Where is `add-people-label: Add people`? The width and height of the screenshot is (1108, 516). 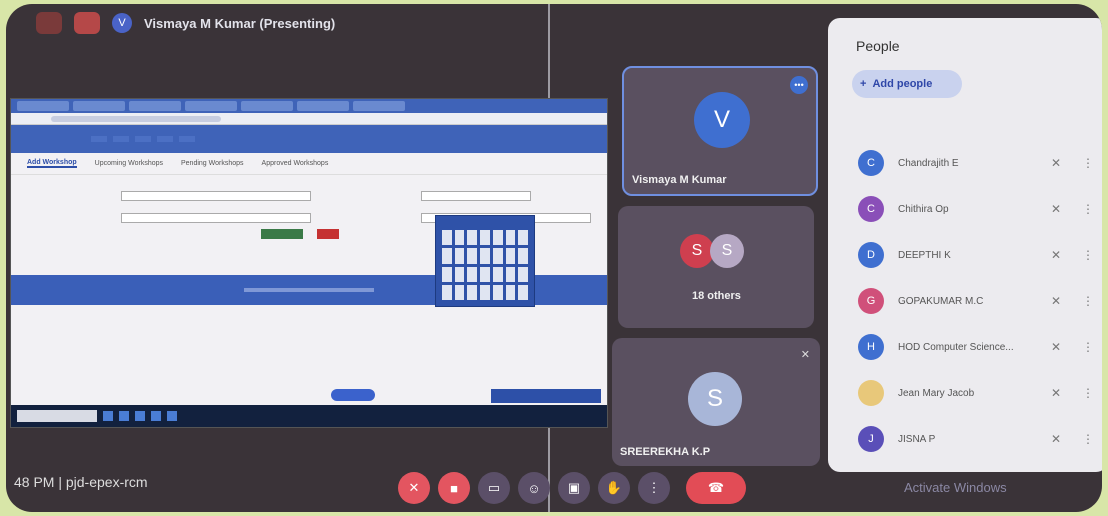 add-people-label: Add people is located at coordinates (902, 84).